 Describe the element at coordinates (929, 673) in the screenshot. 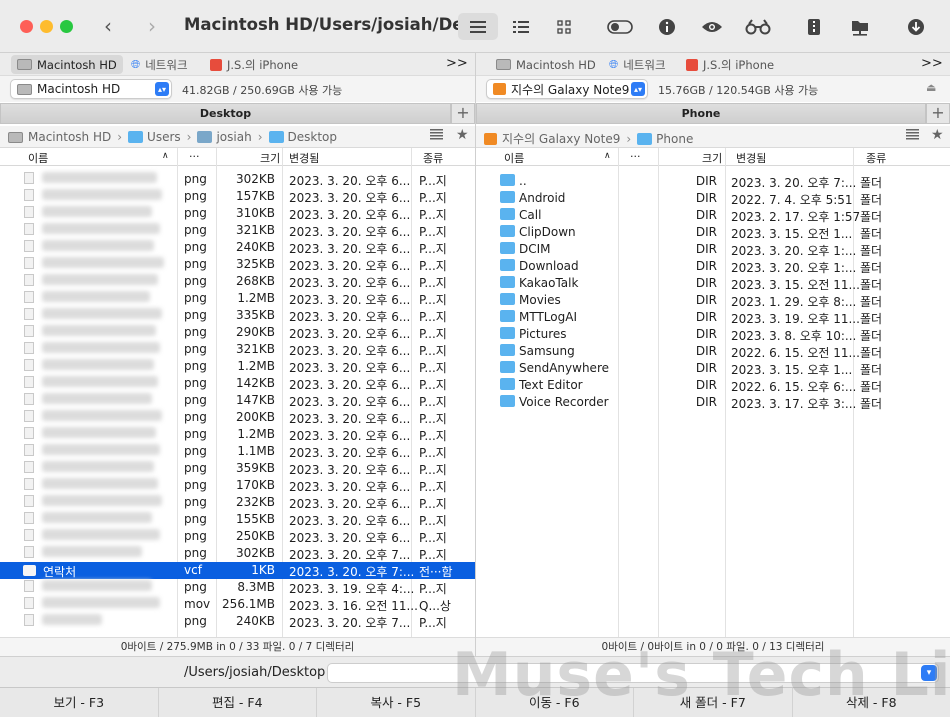

I see `chevron-down-icon: ▾` at that location.